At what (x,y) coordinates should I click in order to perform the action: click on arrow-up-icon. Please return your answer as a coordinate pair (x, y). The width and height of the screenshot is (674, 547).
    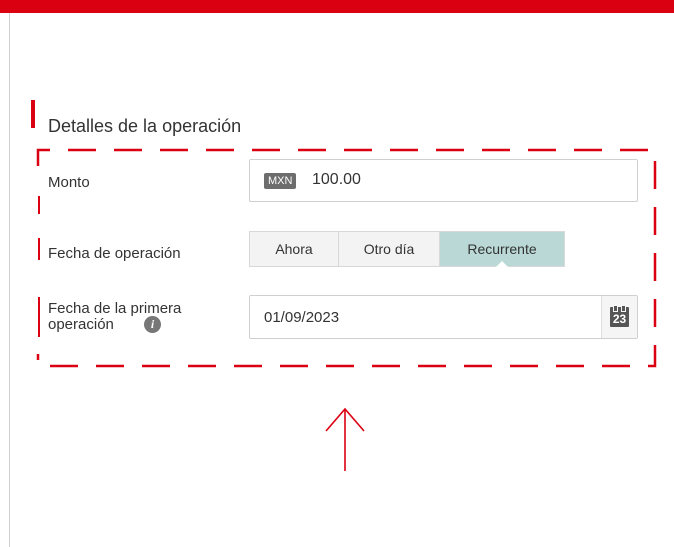
    Looking at the image, I should click on (345, 439).